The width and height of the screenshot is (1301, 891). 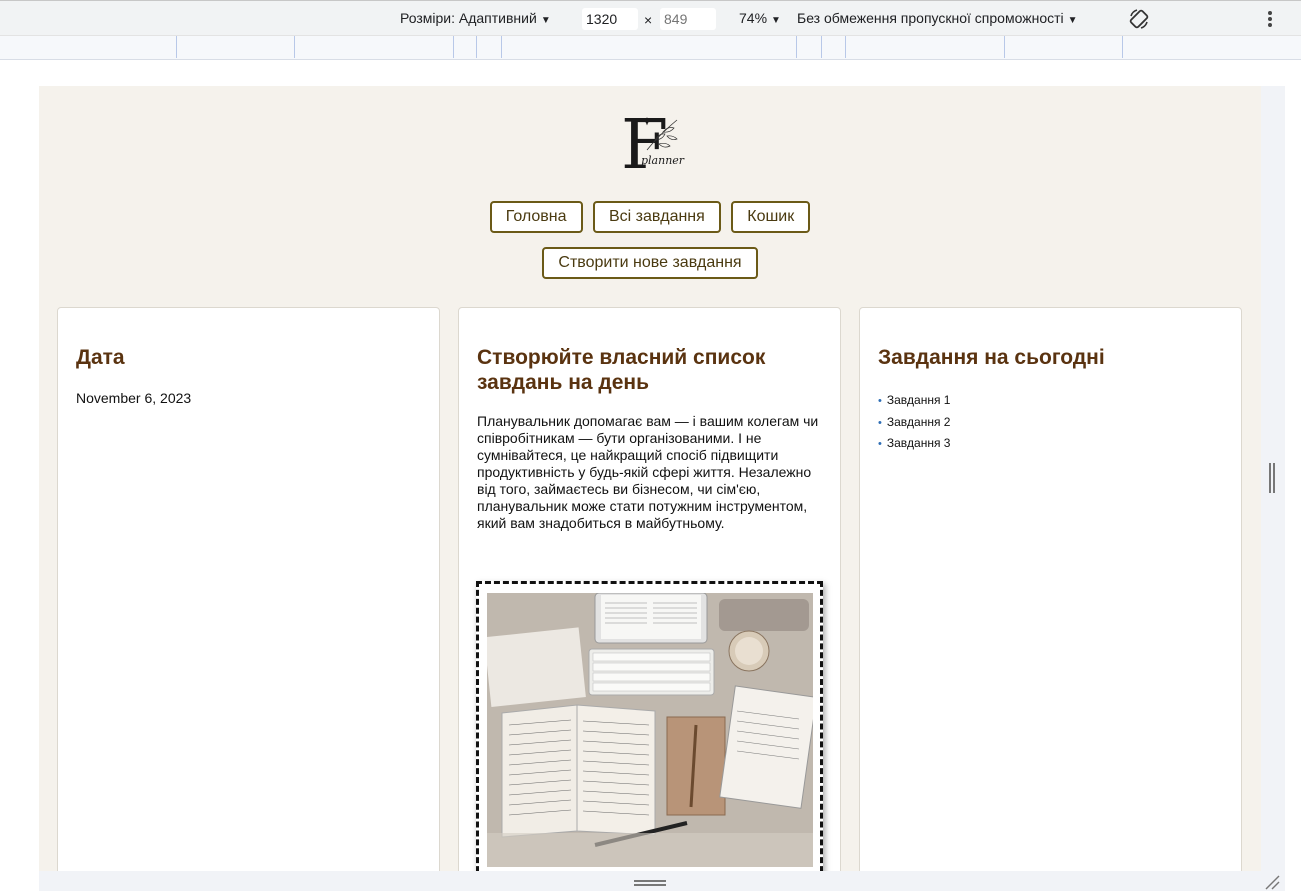 What do you see at coordinates (468, 18) in the screenshot?
I see `dimensions-label: Розміри: Адаптивний` at bounding box center [468, 18].